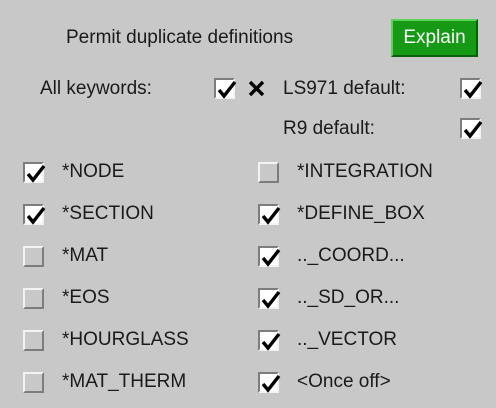  I want to click on coord-checkbox, so click(269, 256).